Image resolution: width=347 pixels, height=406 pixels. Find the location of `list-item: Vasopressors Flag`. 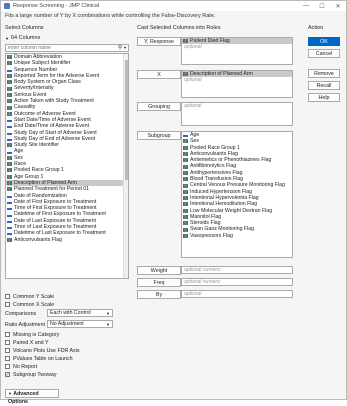

list-item: Vasopressors Flag is located at coordinates (237, 236).